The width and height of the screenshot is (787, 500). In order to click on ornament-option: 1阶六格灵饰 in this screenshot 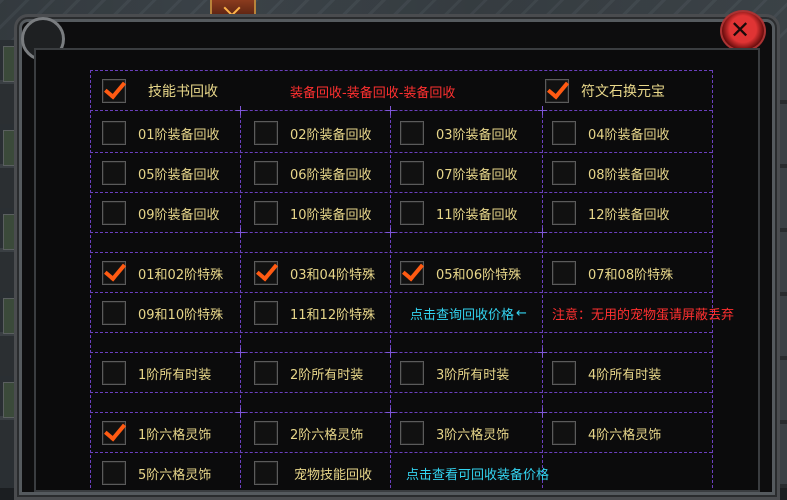, I will do `click(156, 433)`.